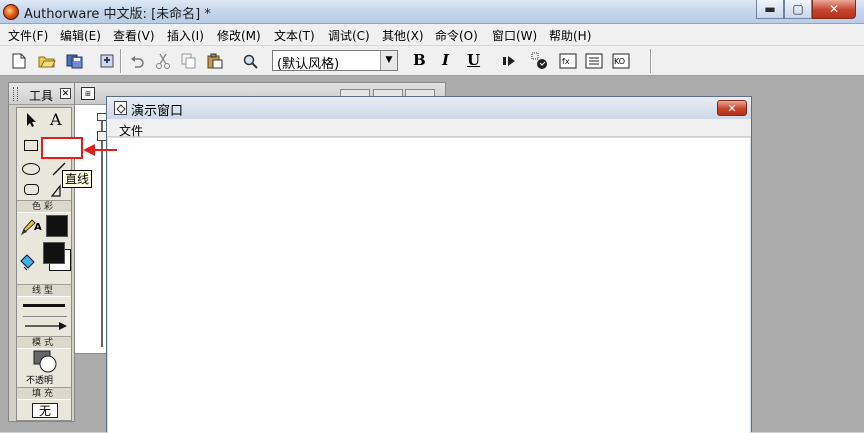 The width and height of the screenshot is (864, 433). I want to click on italic-button: I, so click(445, 60).